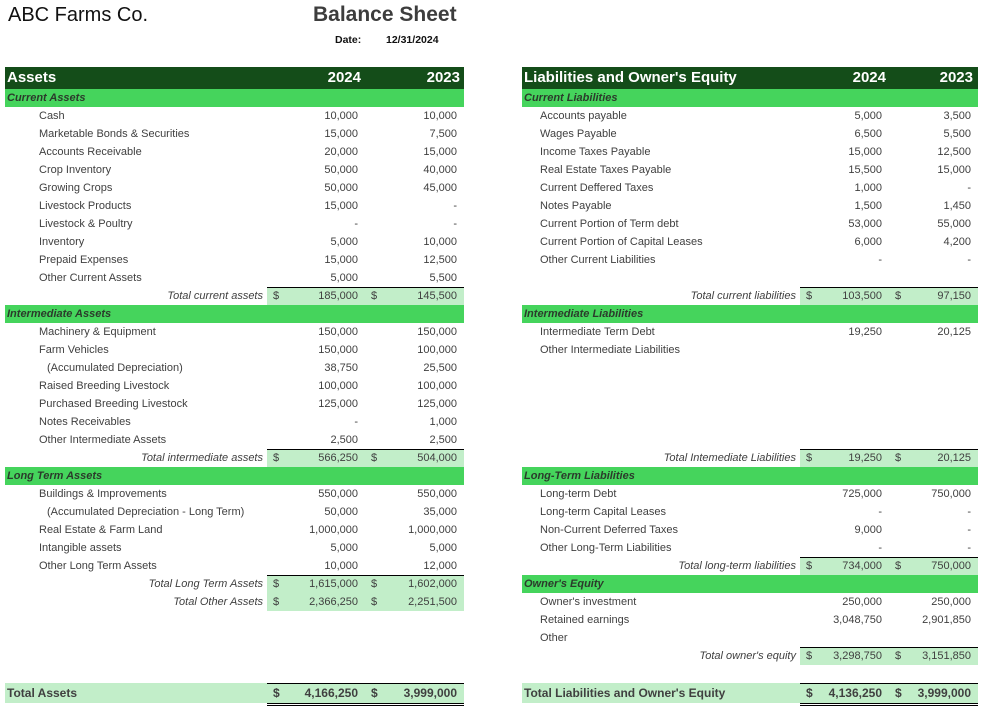 The image size is (996, 717). What do you see at coordinates (234, 116) in the screenshot?
I see `line-item: Cash 10,000 10,000` at bounding box center [234, 116].